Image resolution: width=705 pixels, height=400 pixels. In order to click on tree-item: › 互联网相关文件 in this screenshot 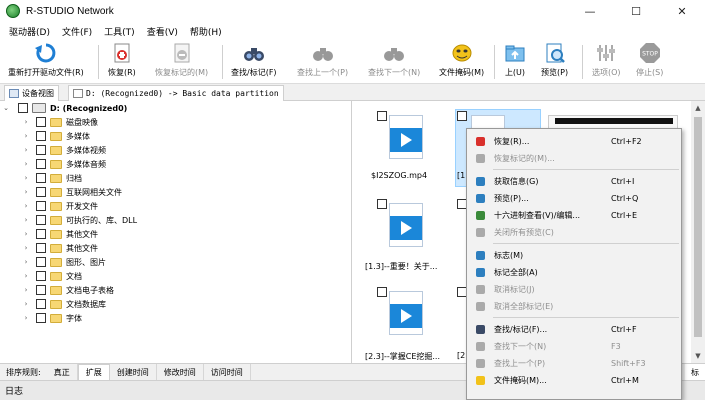, I will do `click(176, 192)`.